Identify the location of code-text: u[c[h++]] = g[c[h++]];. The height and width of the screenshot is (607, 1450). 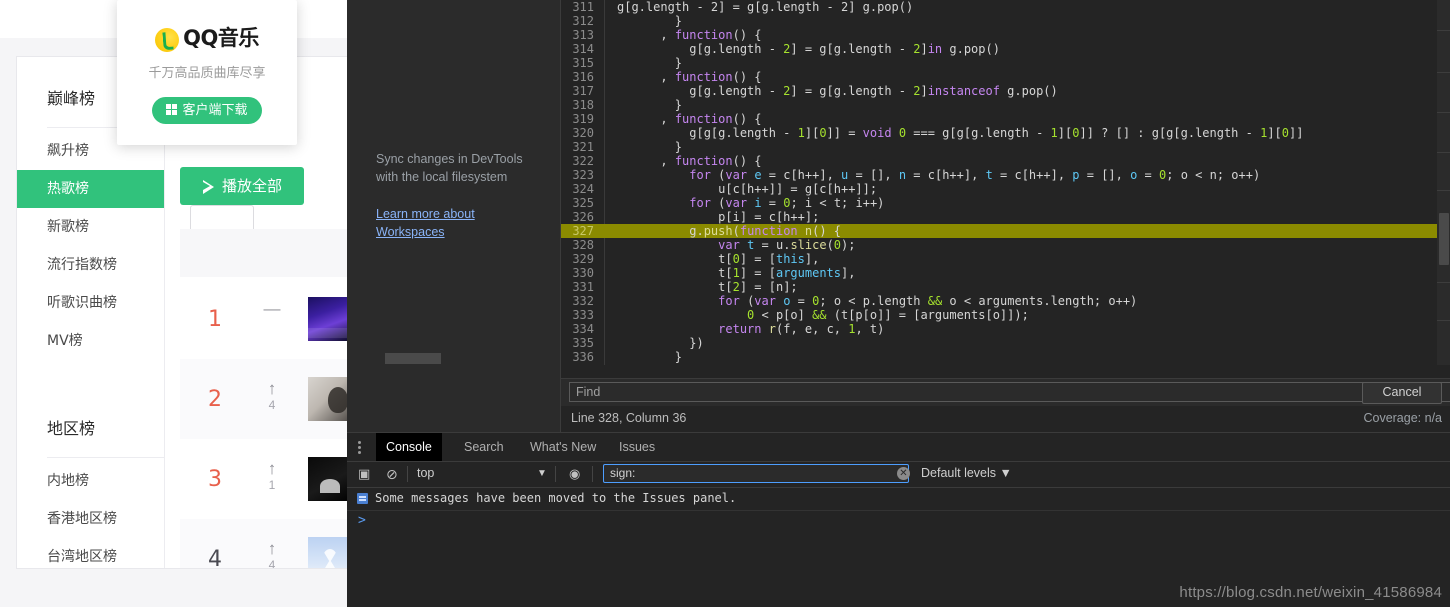
(798, 189).